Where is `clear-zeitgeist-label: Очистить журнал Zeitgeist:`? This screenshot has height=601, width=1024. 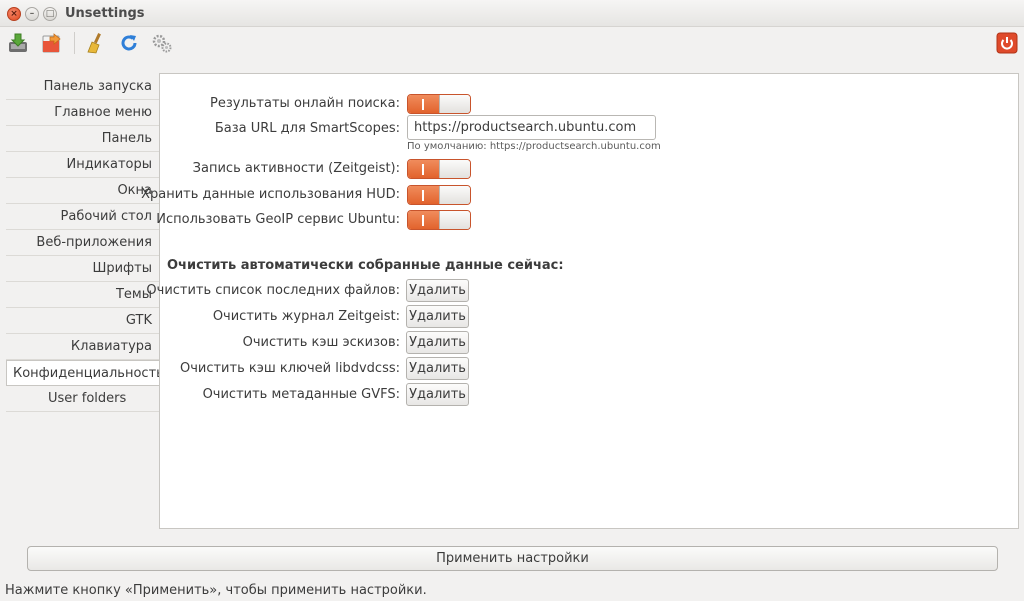 clear-zeitgeist-label: Очистить журнал Zeitgeist: is located at coordinates (306, 316).